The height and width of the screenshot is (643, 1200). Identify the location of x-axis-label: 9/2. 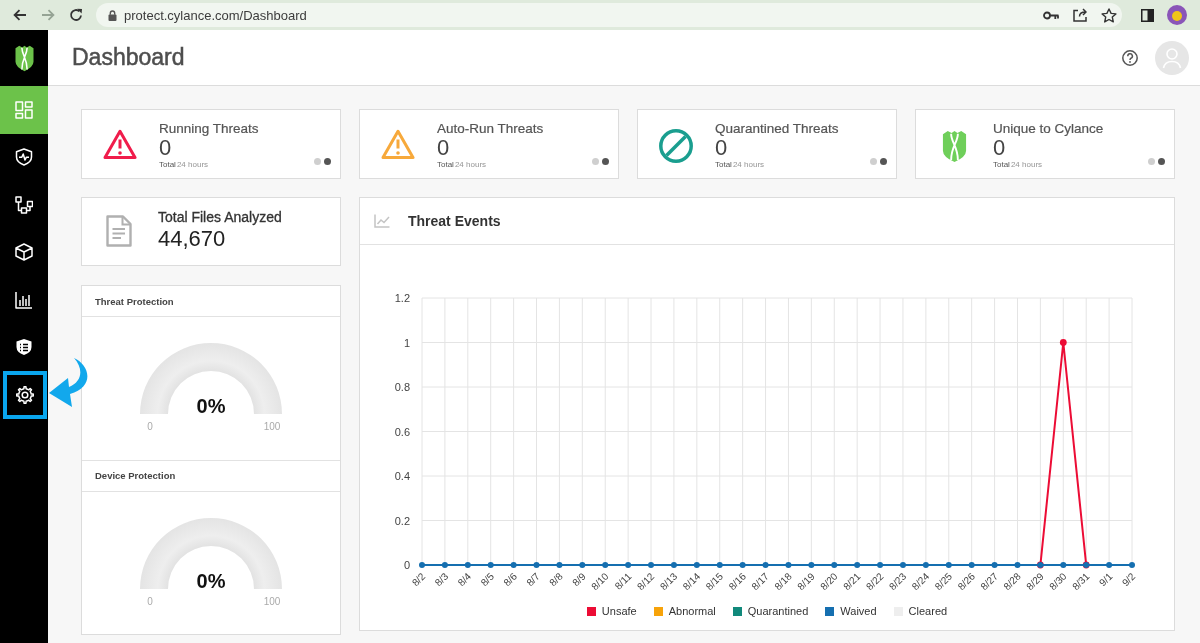
(1128, 579).